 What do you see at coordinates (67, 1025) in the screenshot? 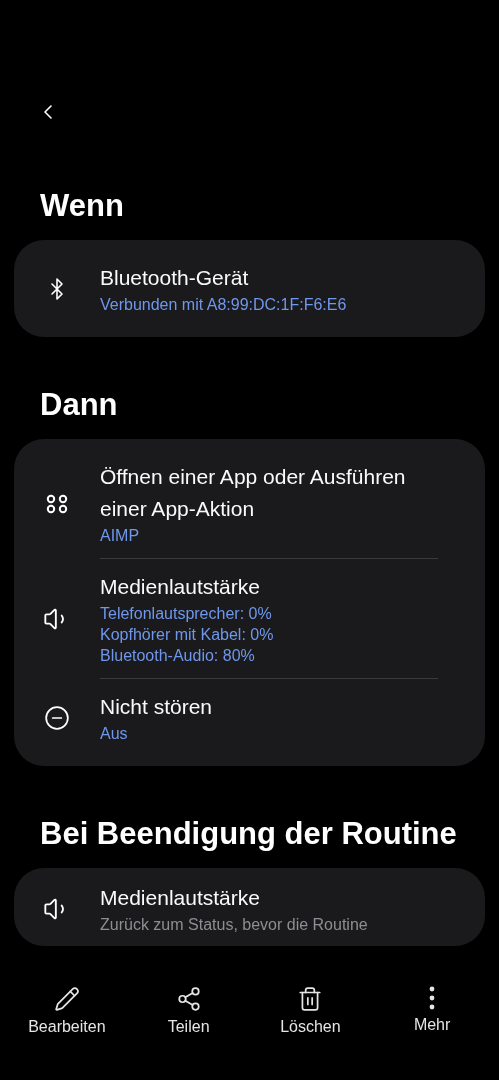
I see `toolbar-button: Bearbeiten` at bounding box center [67, 1025].